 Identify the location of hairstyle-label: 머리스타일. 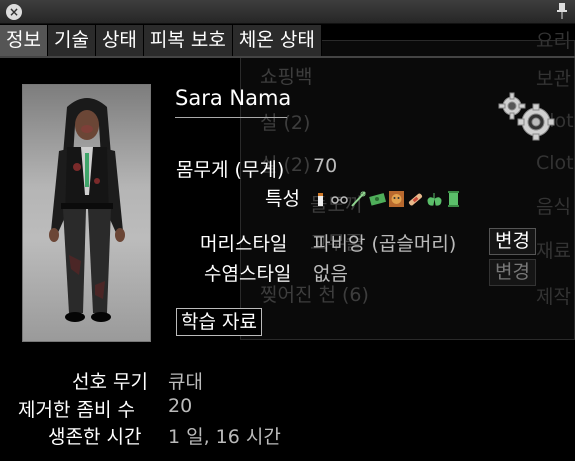
(244, 244).